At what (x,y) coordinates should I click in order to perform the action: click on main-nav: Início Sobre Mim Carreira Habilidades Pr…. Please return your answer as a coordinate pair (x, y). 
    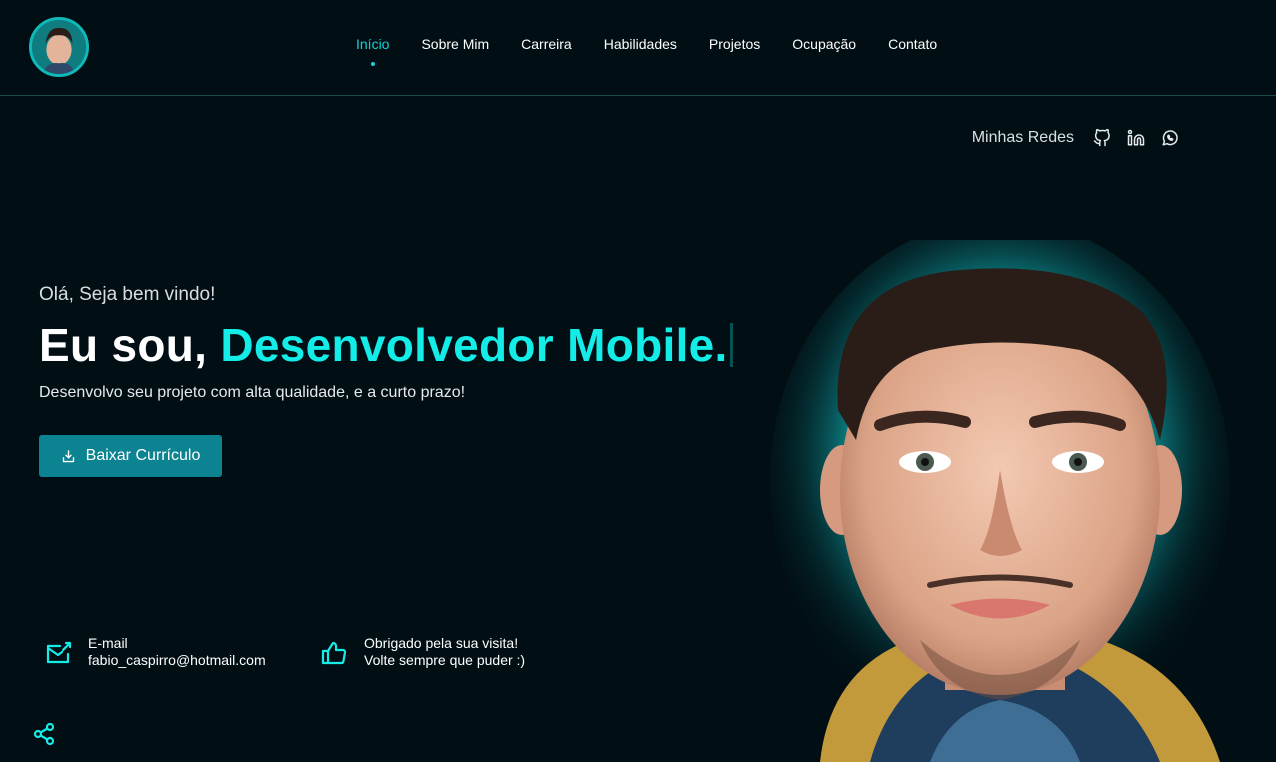
    Looking at the image, I should click on (646, 51).